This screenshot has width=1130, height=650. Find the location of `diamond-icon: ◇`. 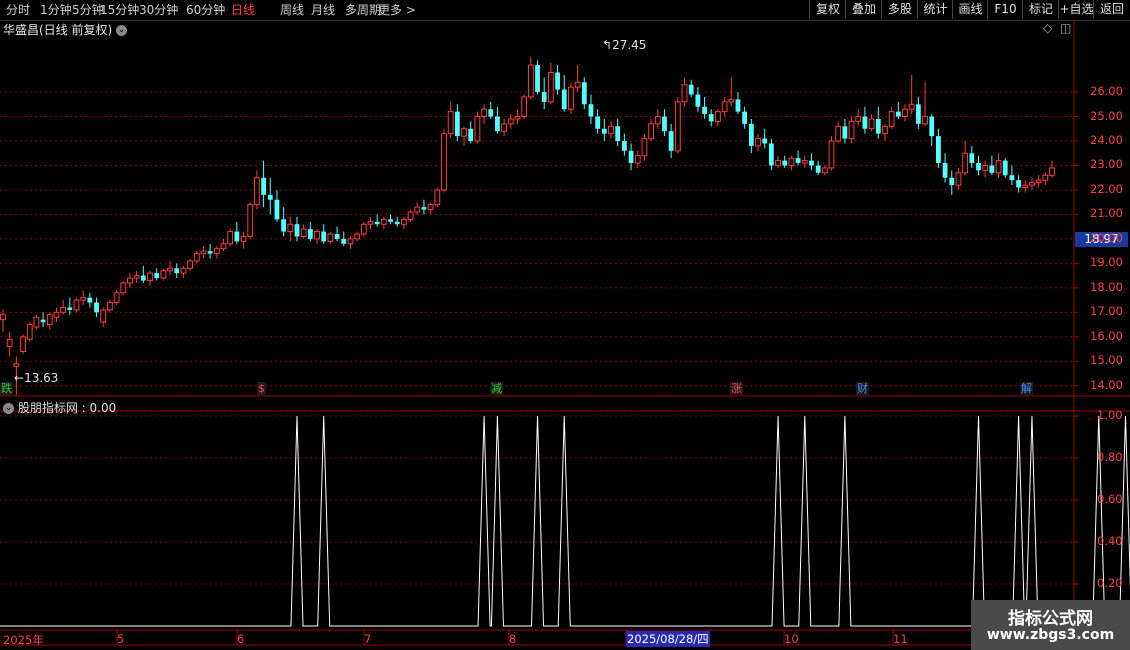

diamond-icon: ◇ is located at coordinates (1047, 28).